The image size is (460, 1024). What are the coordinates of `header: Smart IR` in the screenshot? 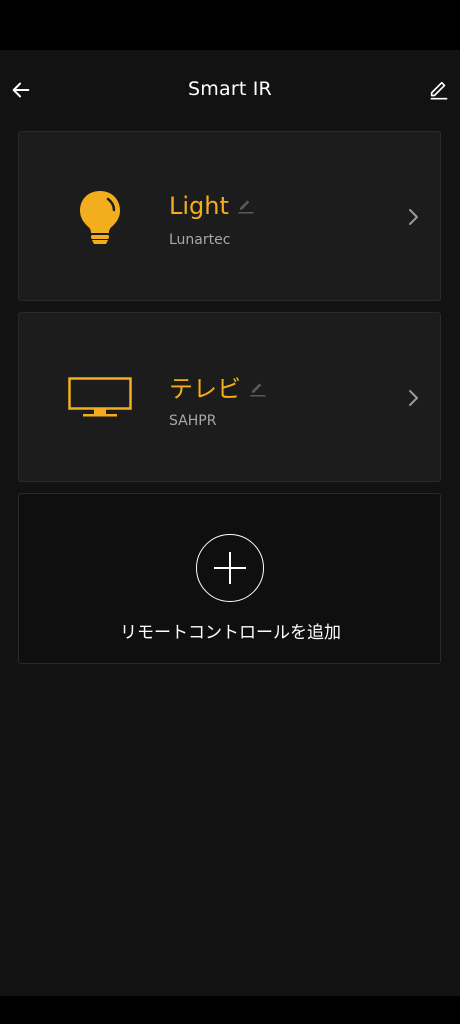 It's located at (230, 90).